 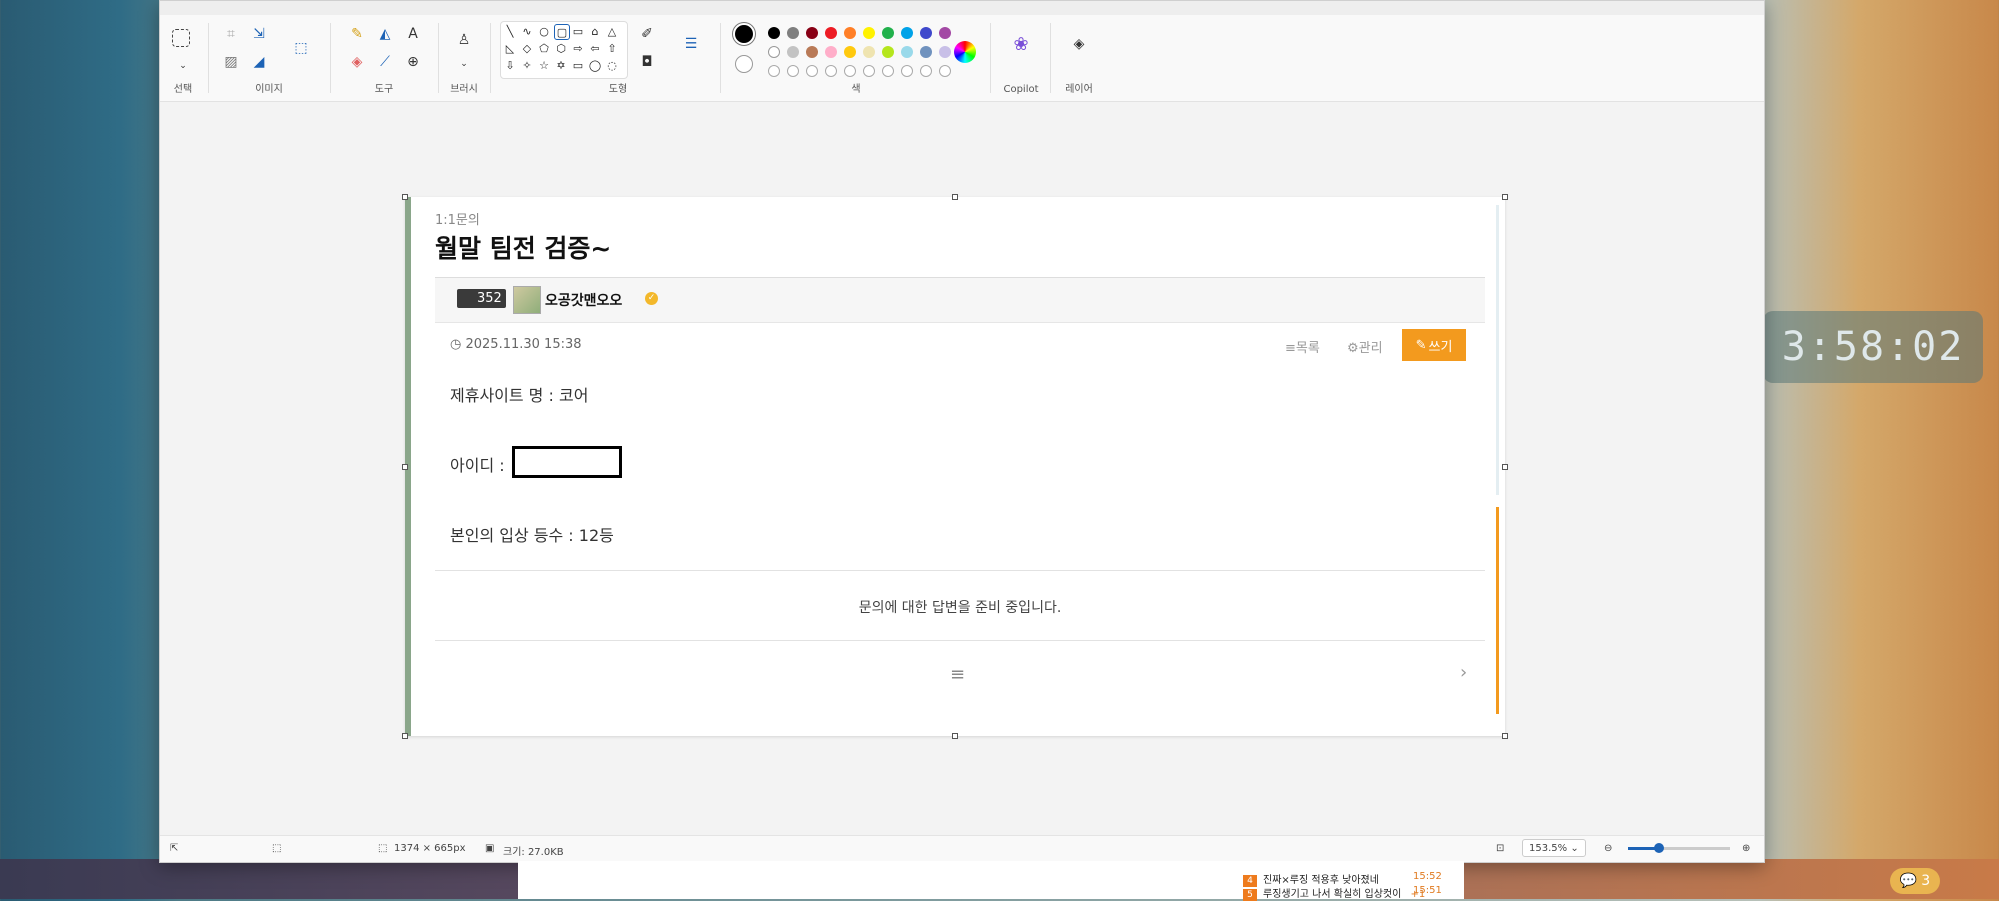 I want to click on magnifier-icon: ⊕, so click(x=413, y=62).